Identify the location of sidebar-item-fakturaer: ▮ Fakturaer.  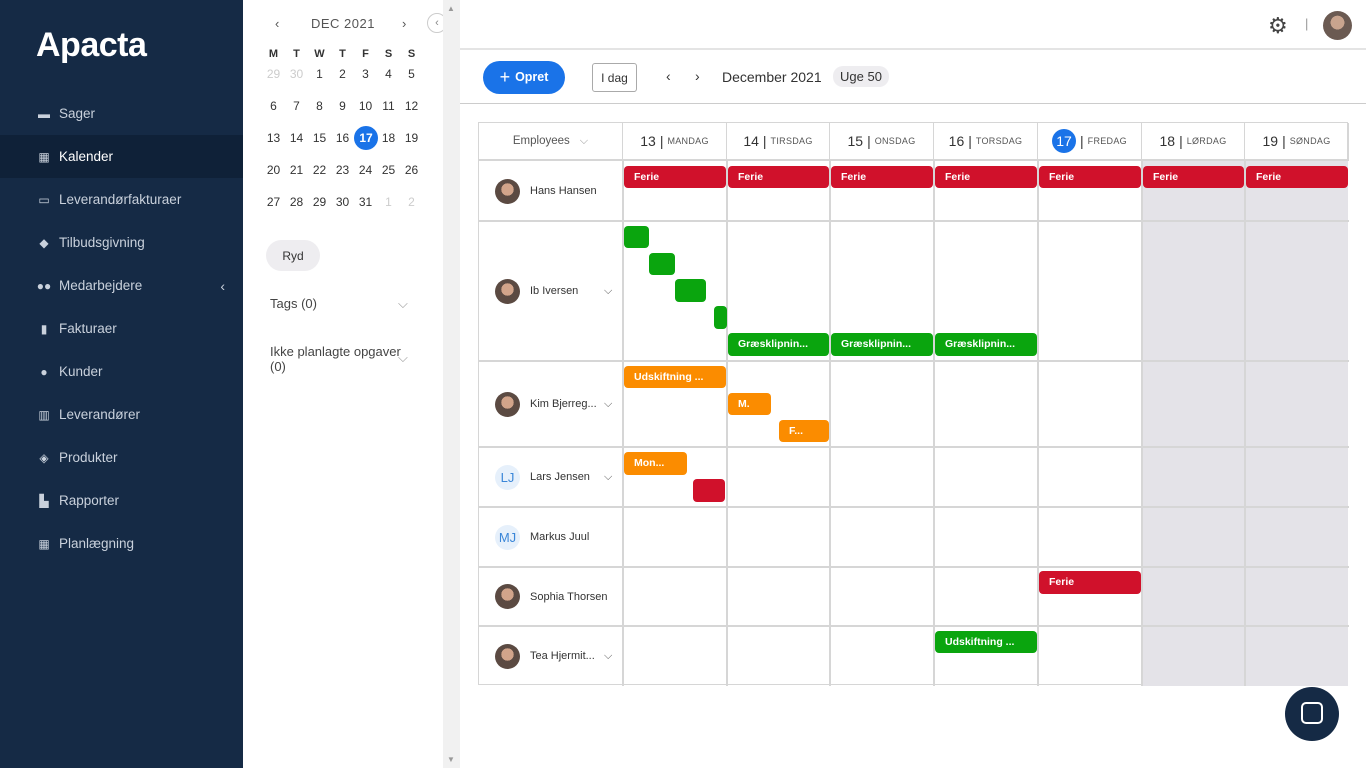
(121, 328).